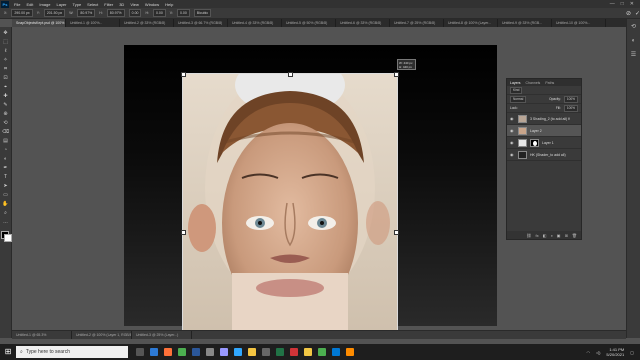 This screenshot has width=640, height=360. I want to click on tab-channels: Channels, so click(533, 83).